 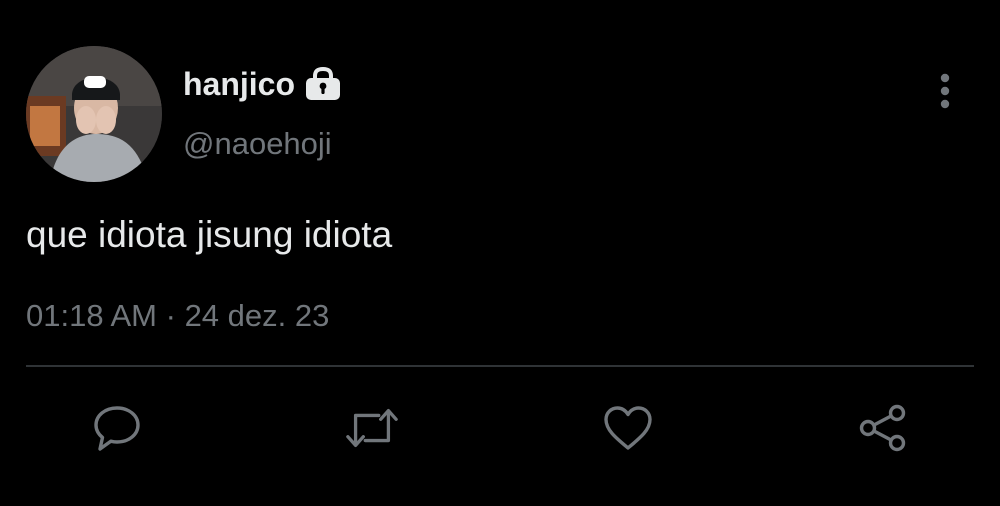 I want to click on more-options-button, so click(x=945, y=91).